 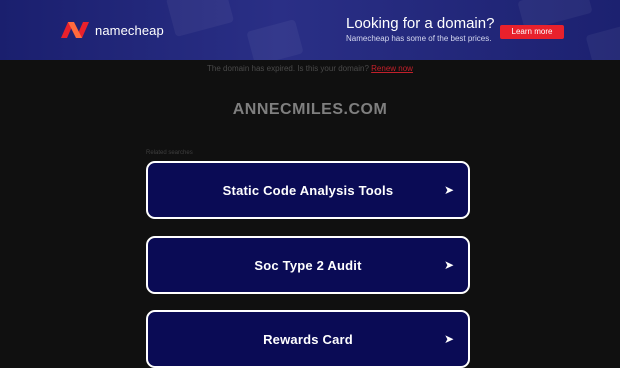 What do you see at coordinates (392, 68) in the screenshot?
I see `renew-now-link: Renew now` at bounding box center [392, 68].